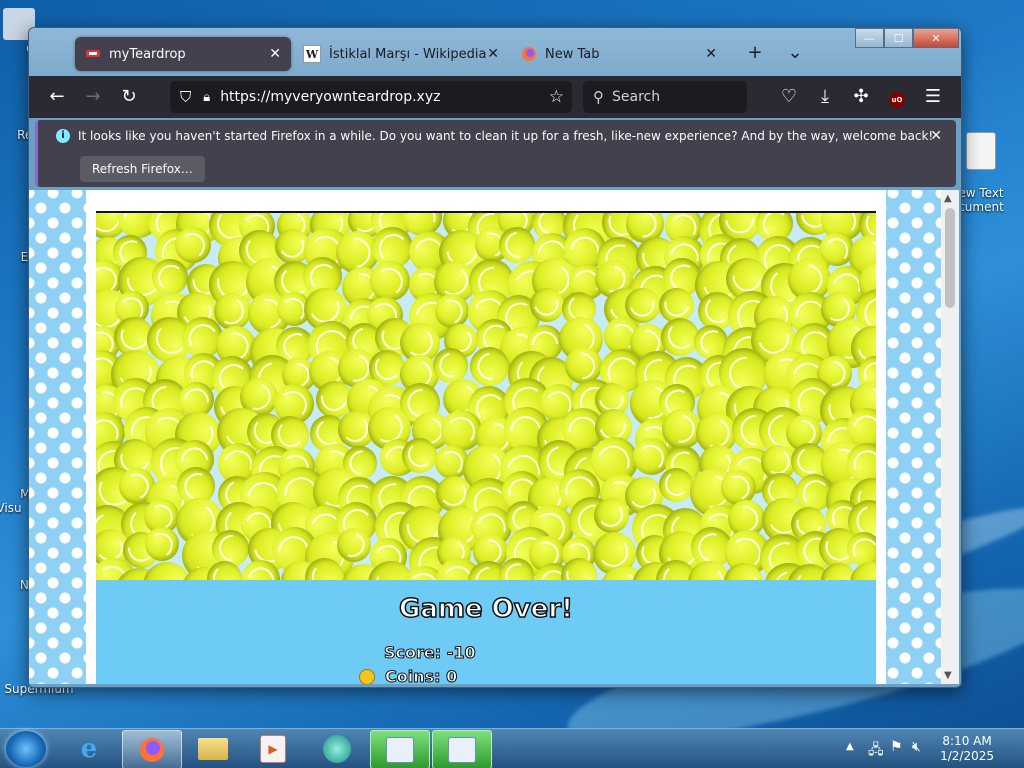  I want to click on ie-icon: e, so click(89, 748).